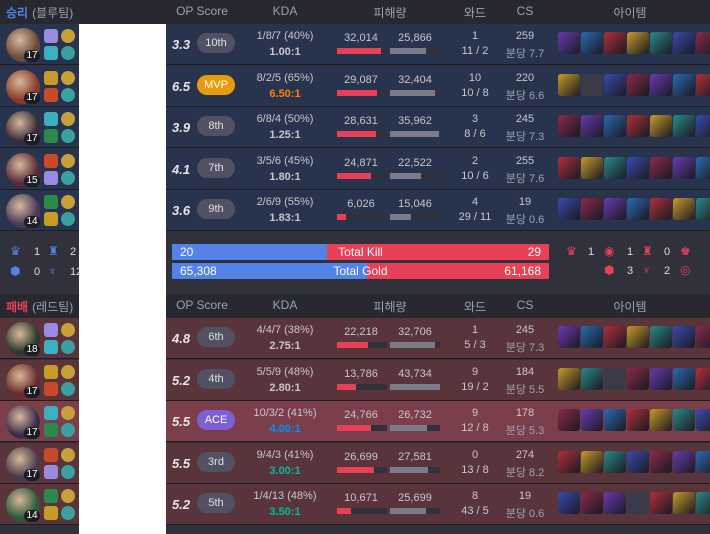 The image size is (710, 534). Describe the element at coordinates (475, 306) in the screenshot. I see `col-wards: 와드` at that location.